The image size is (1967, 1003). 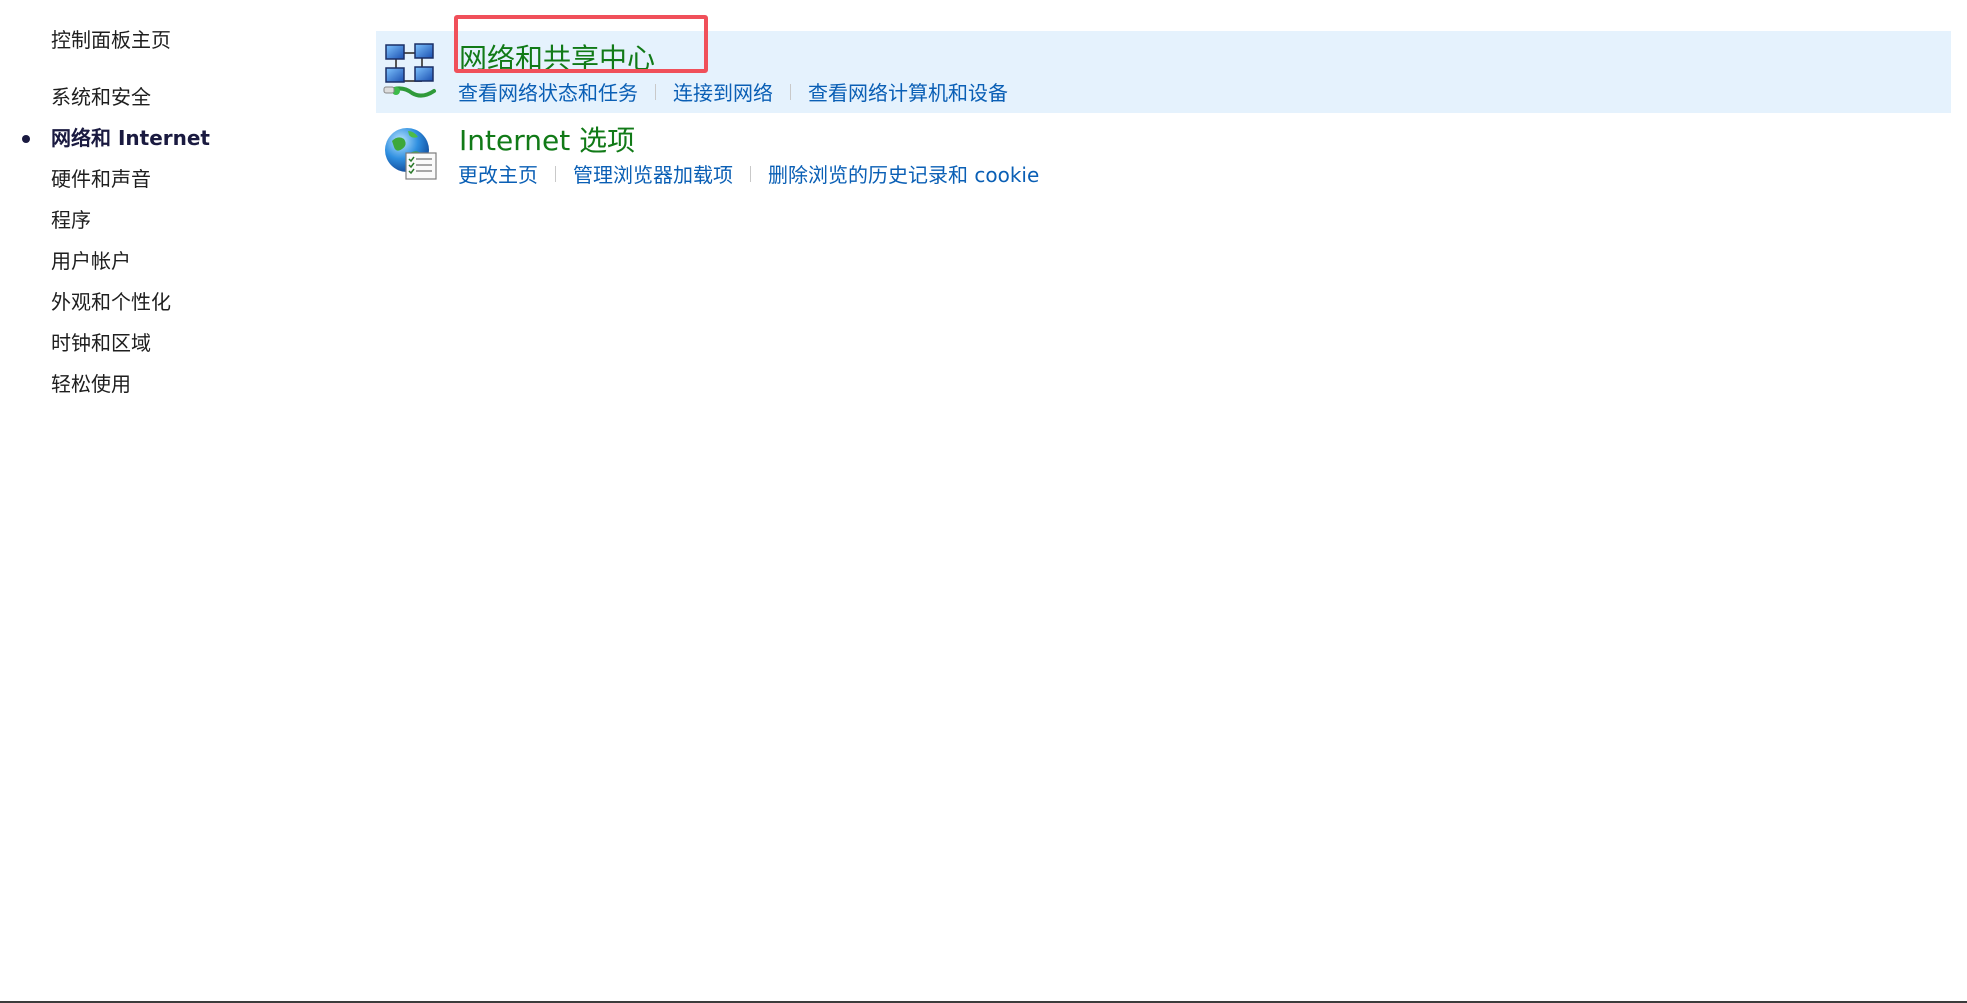 I want to click on sidebar-item-label: 硬件和声音, so click(x=101, y=179).